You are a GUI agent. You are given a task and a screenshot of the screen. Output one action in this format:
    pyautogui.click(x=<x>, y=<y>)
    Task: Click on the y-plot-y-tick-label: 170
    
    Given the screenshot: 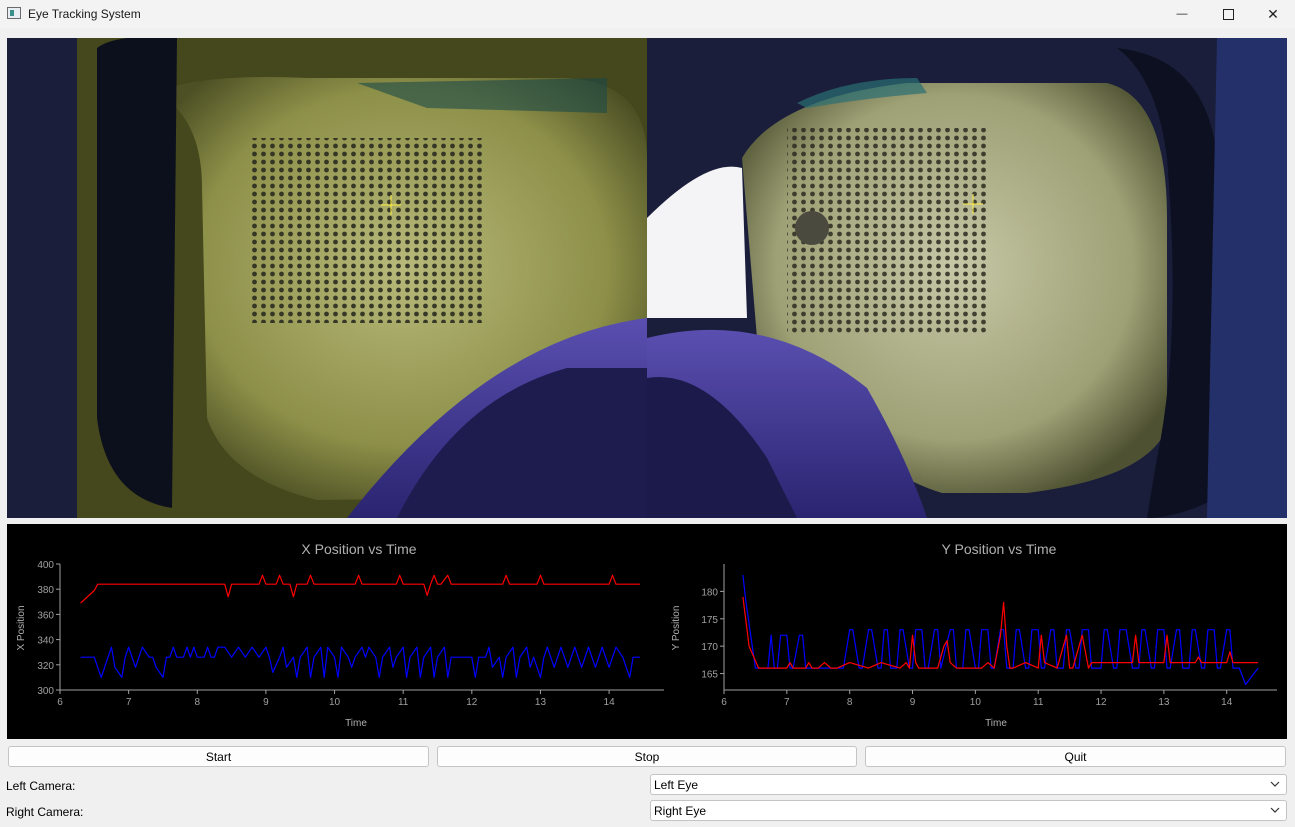 What is the action you would take?
    pyautogui.click(x=709, y=647)
    